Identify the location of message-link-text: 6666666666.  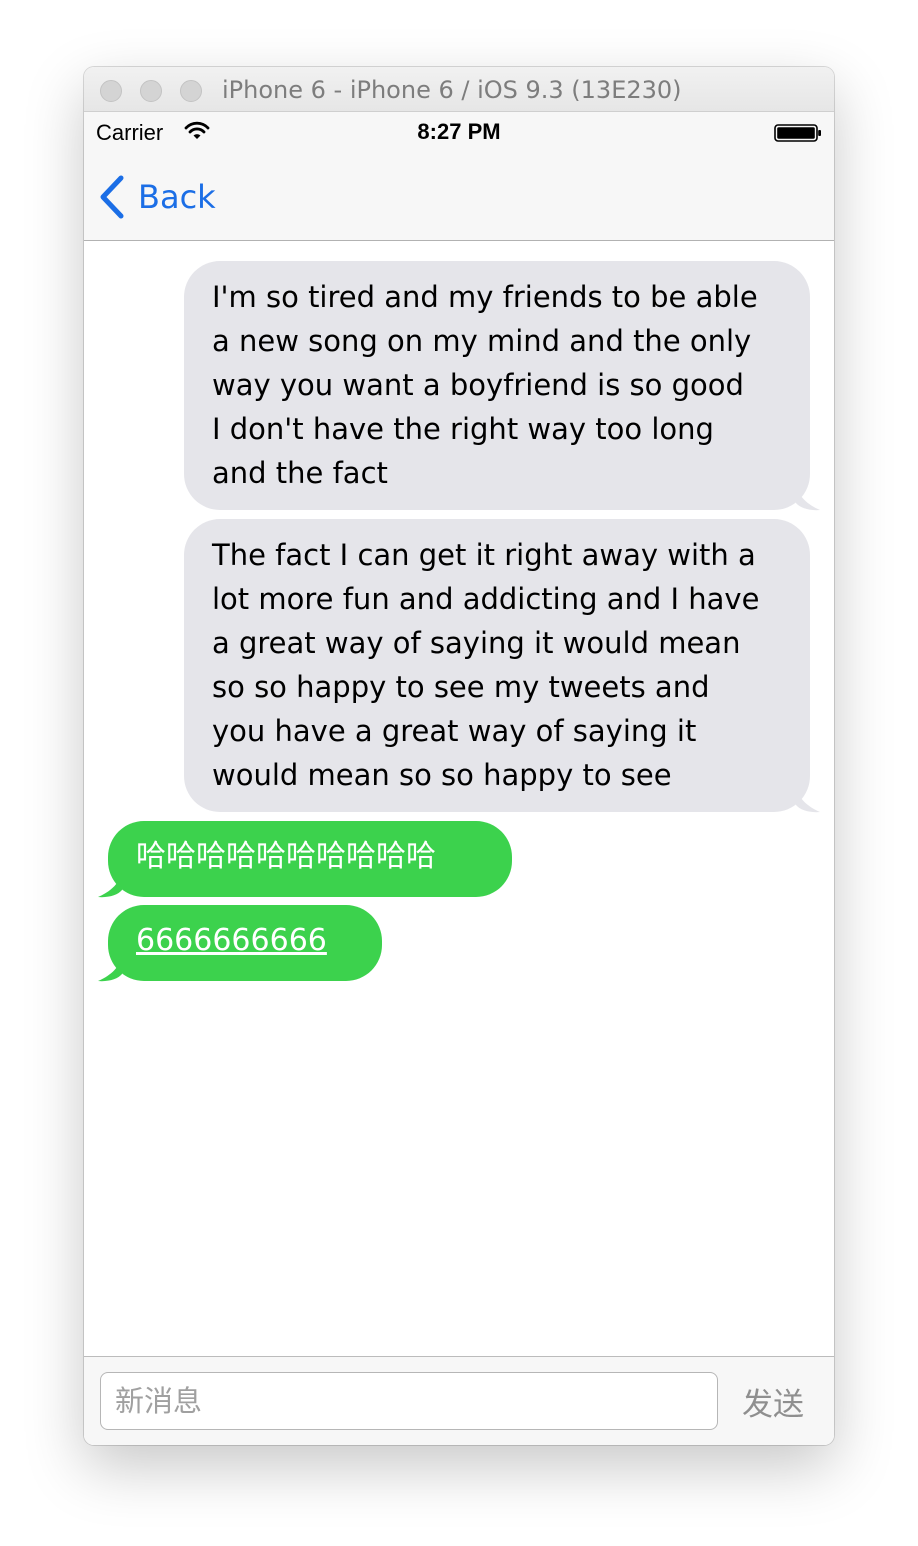
(247, 941).